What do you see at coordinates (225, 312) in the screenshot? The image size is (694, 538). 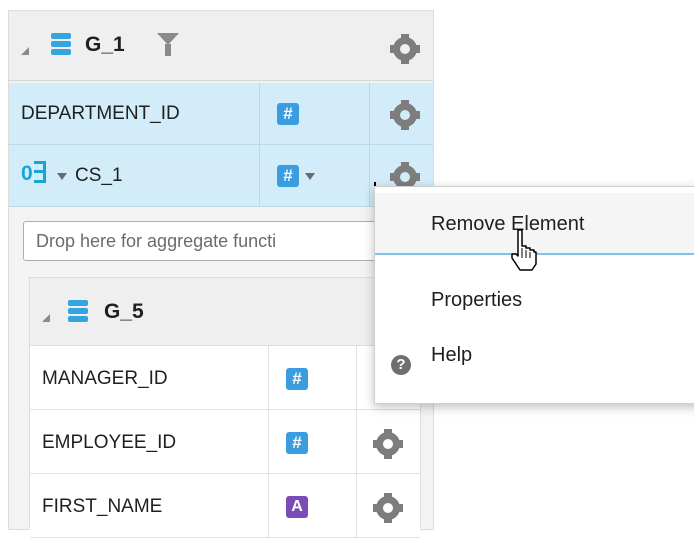 I see `group-g5-header: G_5` at bounding box center [225, 312].